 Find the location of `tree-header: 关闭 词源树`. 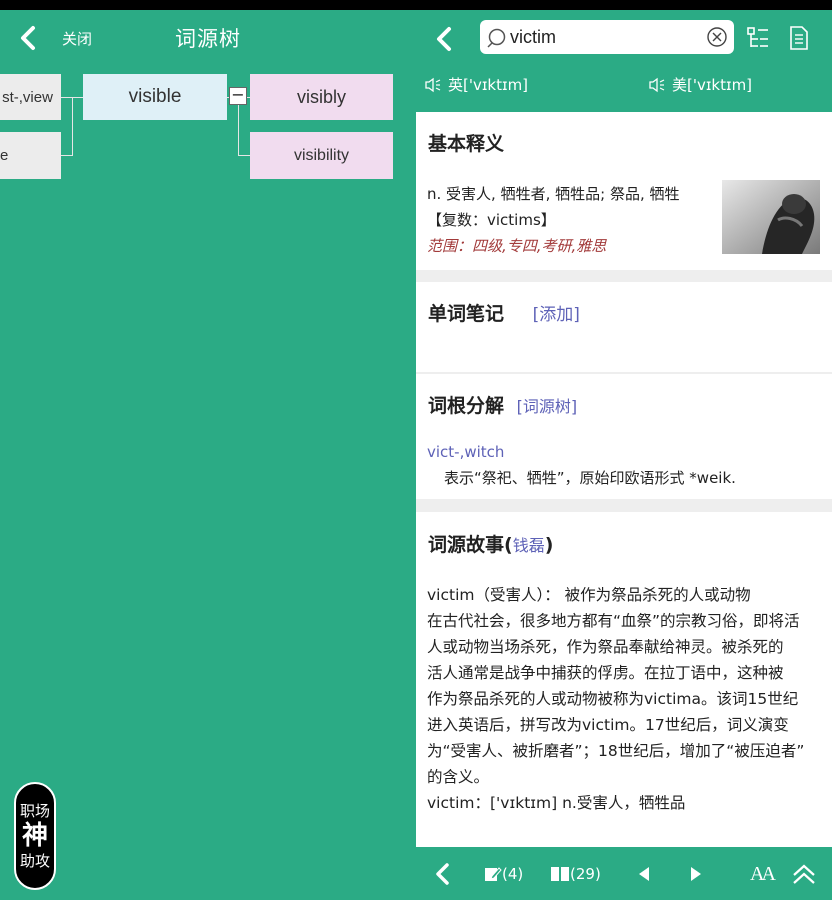

tree-header: 关闭 词源树 is located at coordinates (208, 37).